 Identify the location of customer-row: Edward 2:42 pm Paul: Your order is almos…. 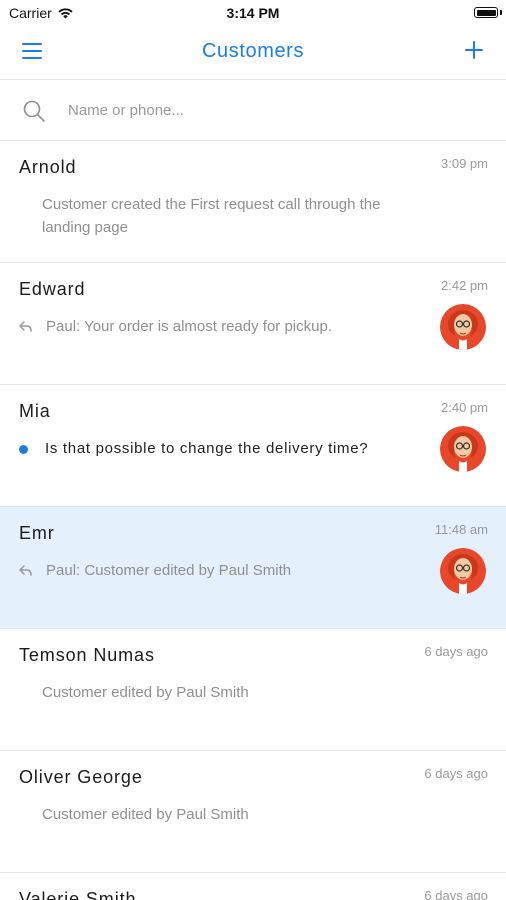
(253, 324).